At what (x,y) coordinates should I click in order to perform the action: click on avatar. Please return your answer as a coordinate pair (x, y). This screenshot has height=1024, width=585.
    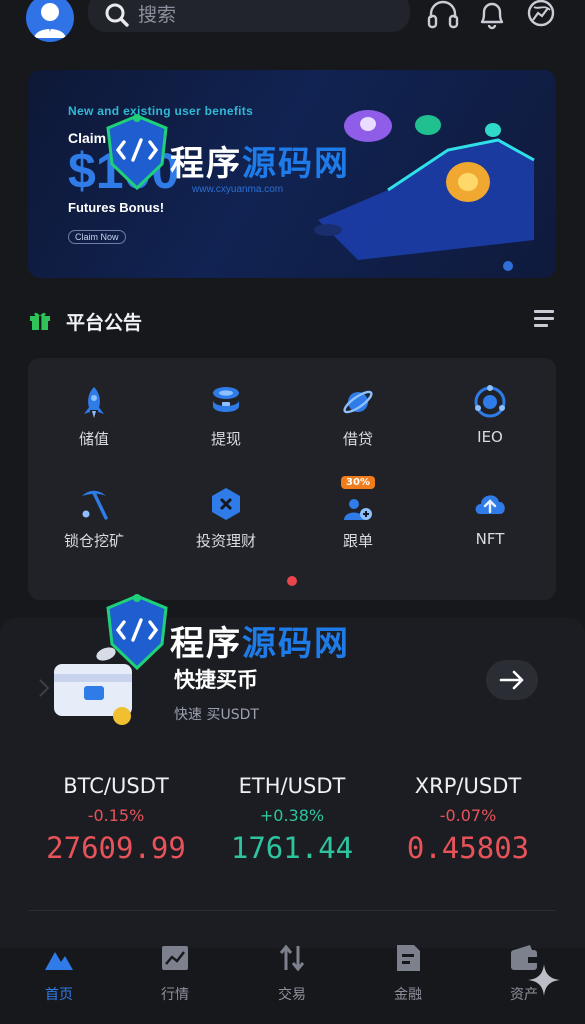
    Looking at the image, I should click on (50, 21).